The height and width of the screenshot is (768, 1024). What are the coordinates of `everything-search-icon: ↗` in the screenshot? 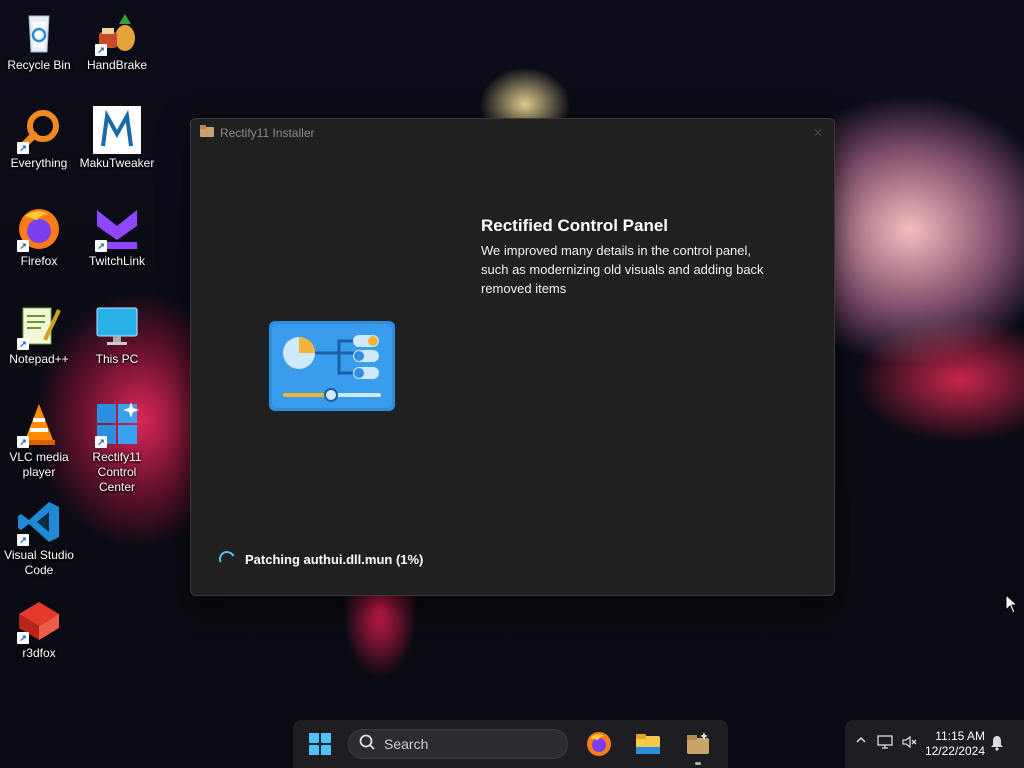 It's located at (39, 130).